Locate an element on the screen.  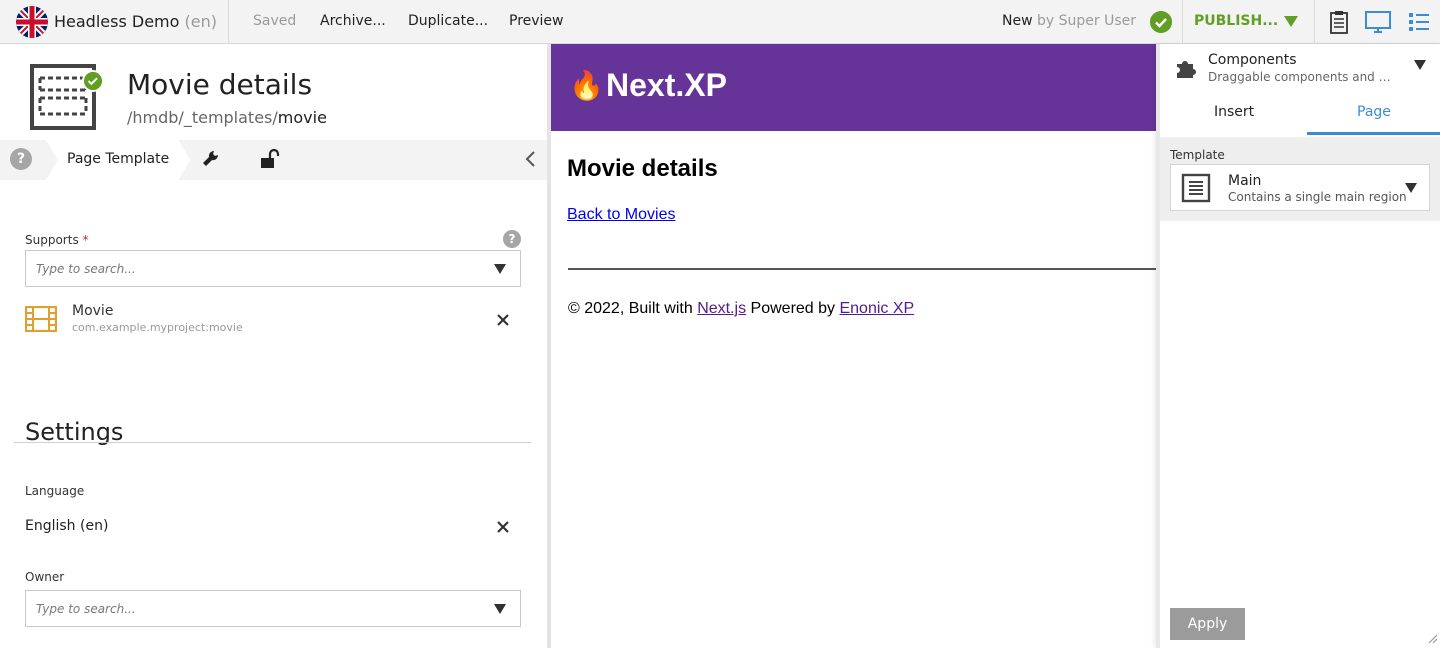
widget-title: Components is located at coordinates (1252, 60).